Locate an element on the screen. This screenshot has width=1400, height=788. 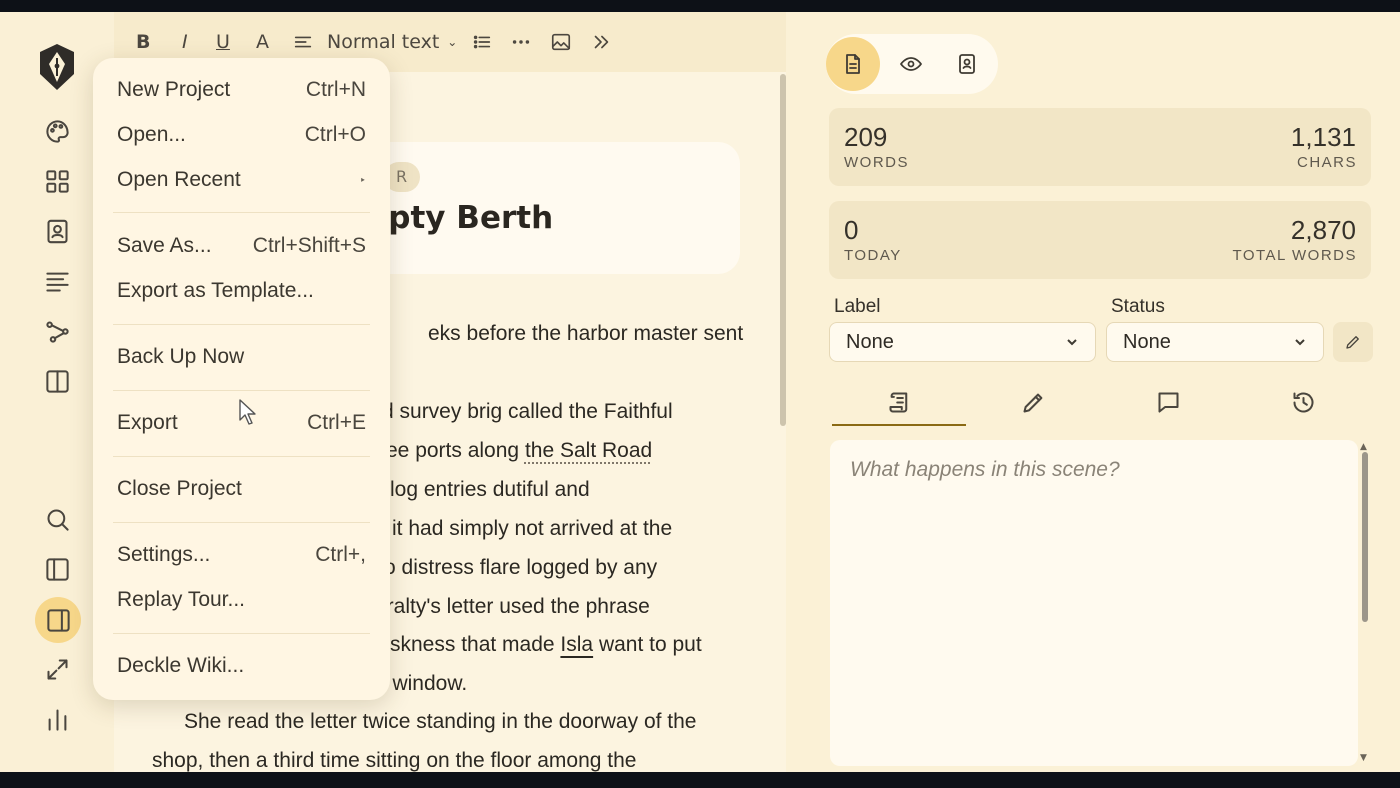
total-words-label: TOTAL WORDS is located at coordinates (1294, 255).